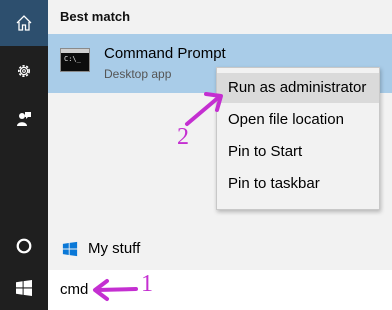  Describe the element at coordinates (183, 137) in the screenshot. I see `annotation-step-2: 2` at that location.